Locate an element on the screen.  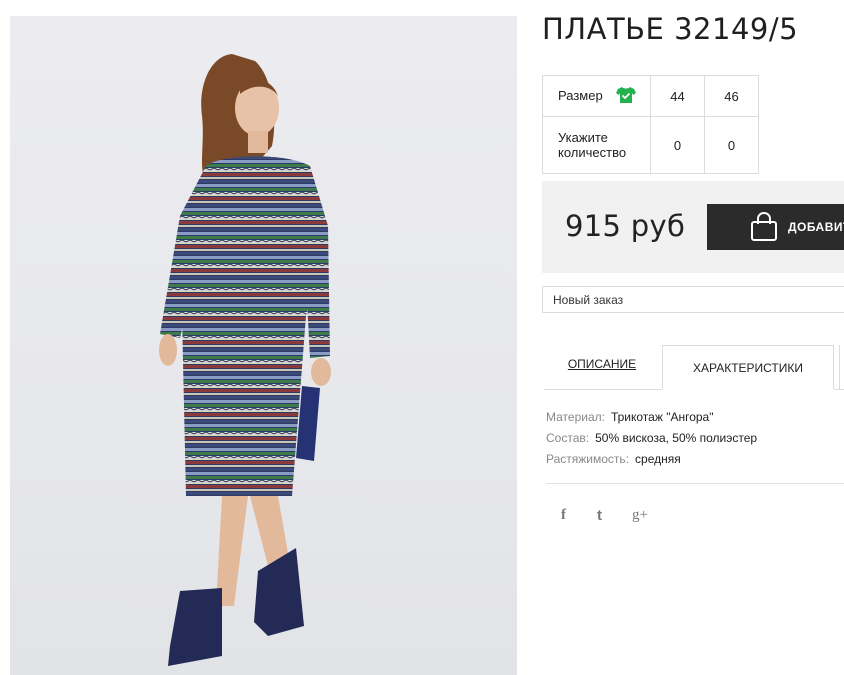
spec-key: Состав: is located at coordinates (568, 438).